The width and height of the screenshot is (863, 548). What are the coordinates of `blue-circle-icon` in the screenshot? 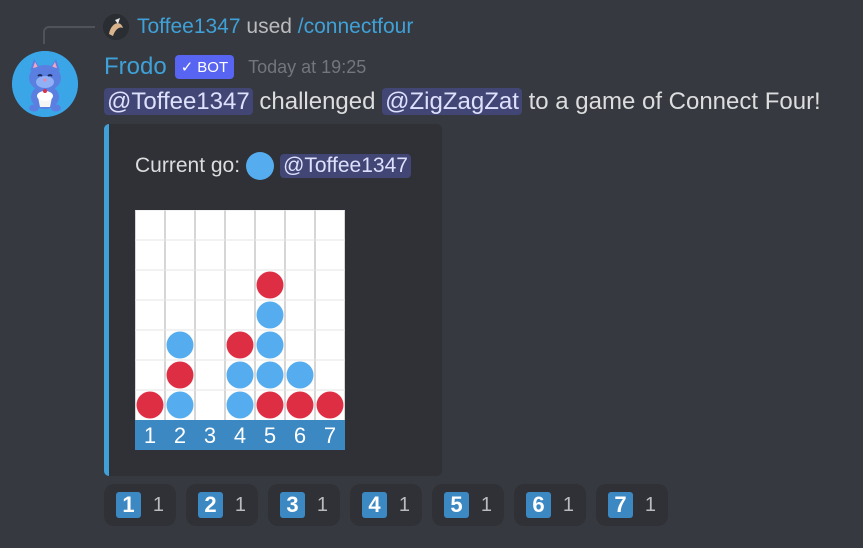 It's located at (260, 166).